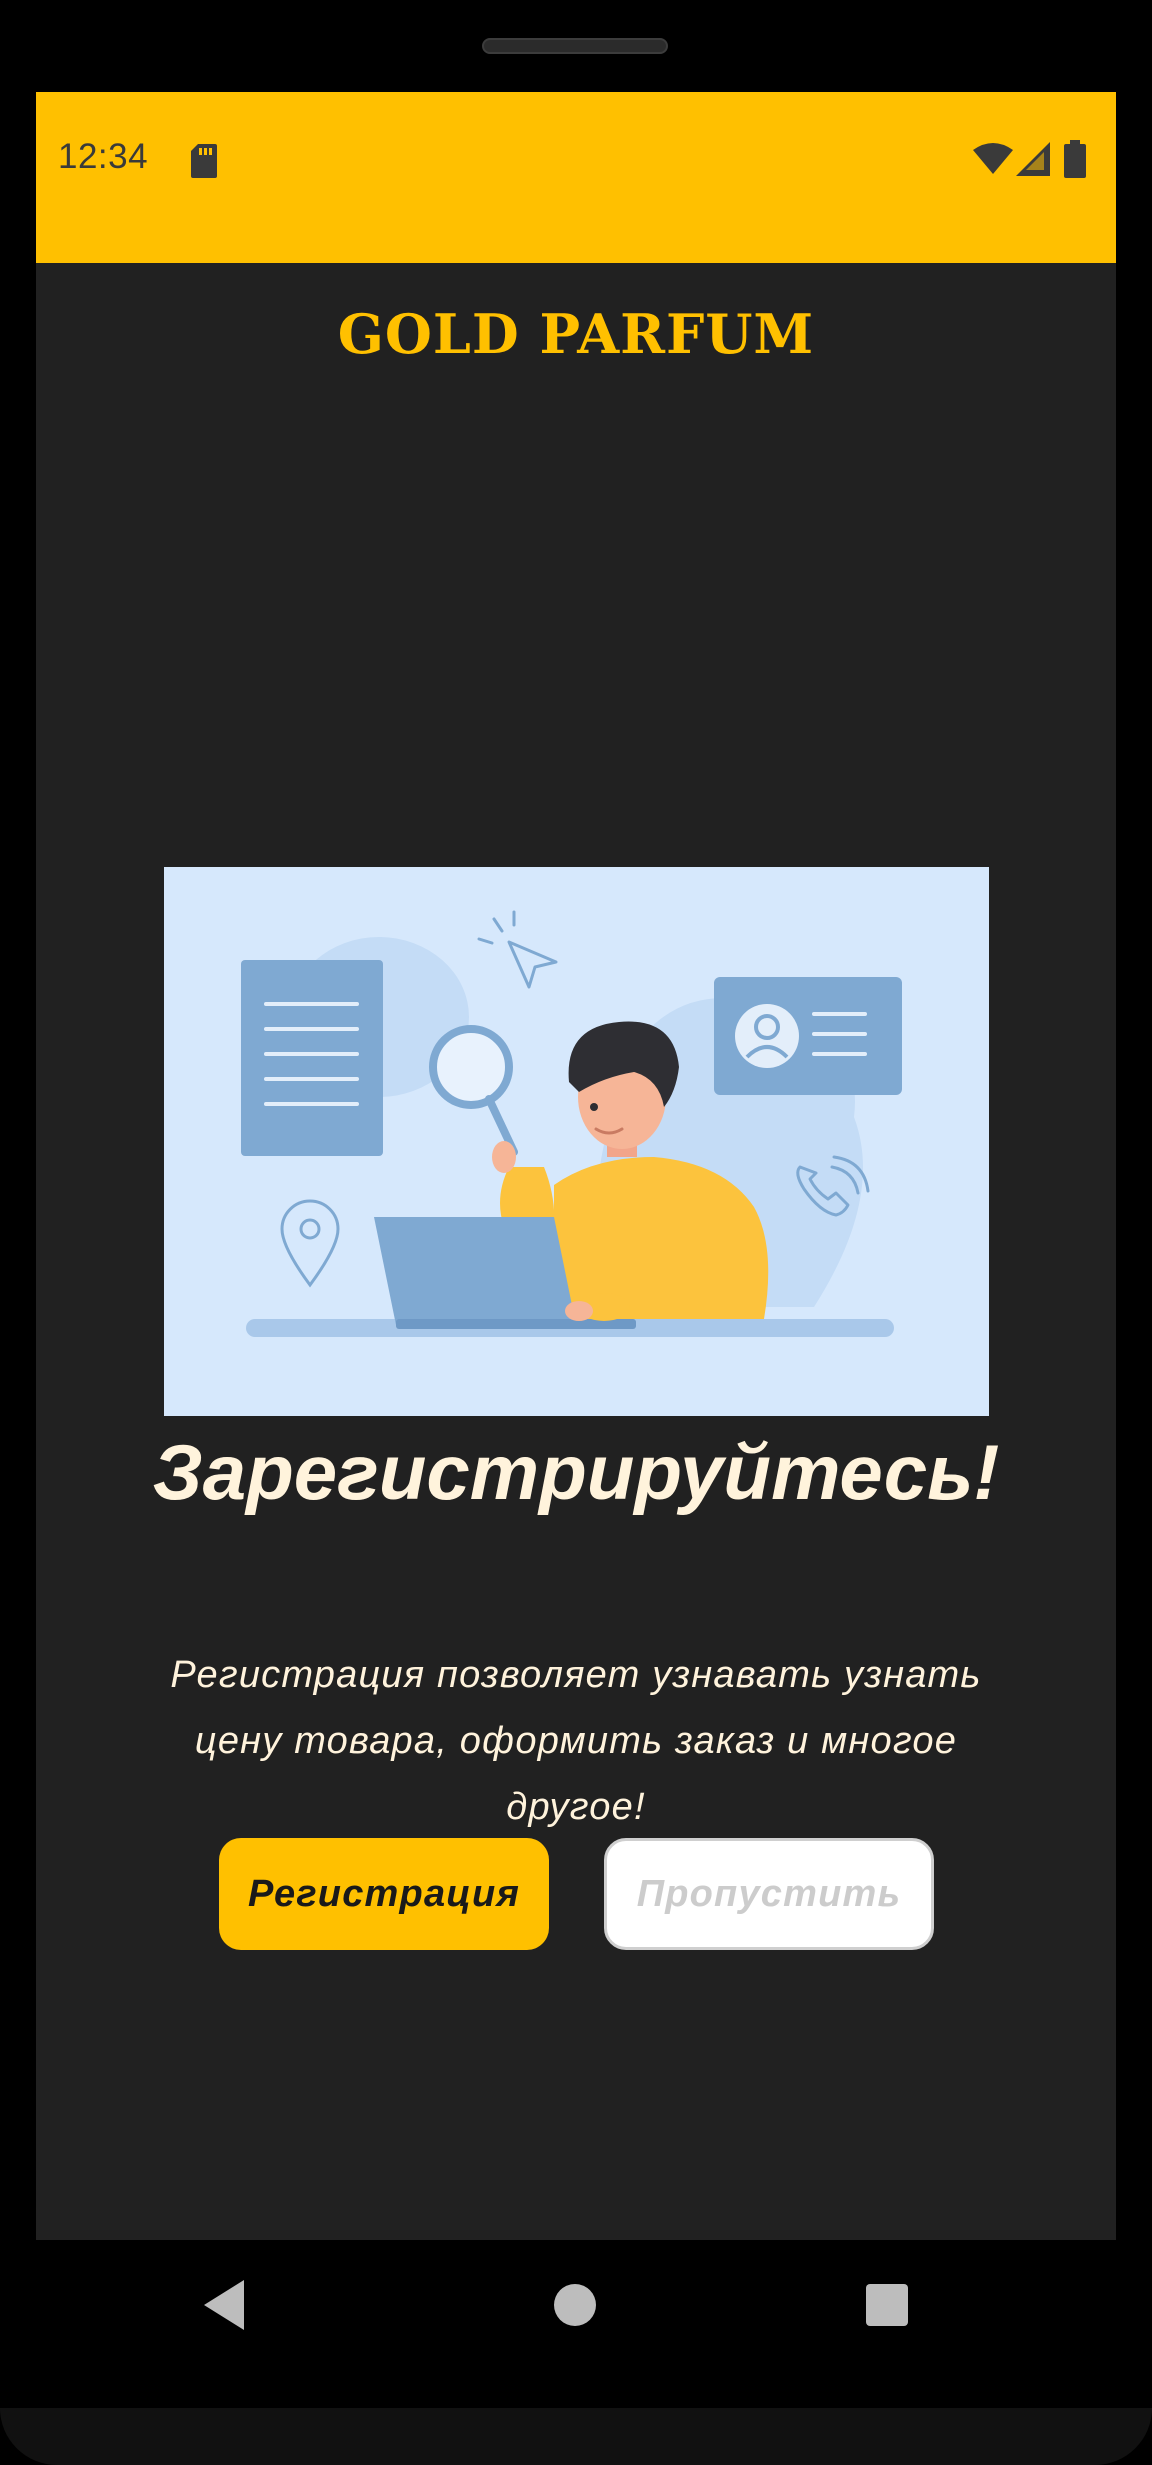 The height and width of the screenshot is (2465, 1152). I want to click on bottom-bezel, so click(576, 2436).